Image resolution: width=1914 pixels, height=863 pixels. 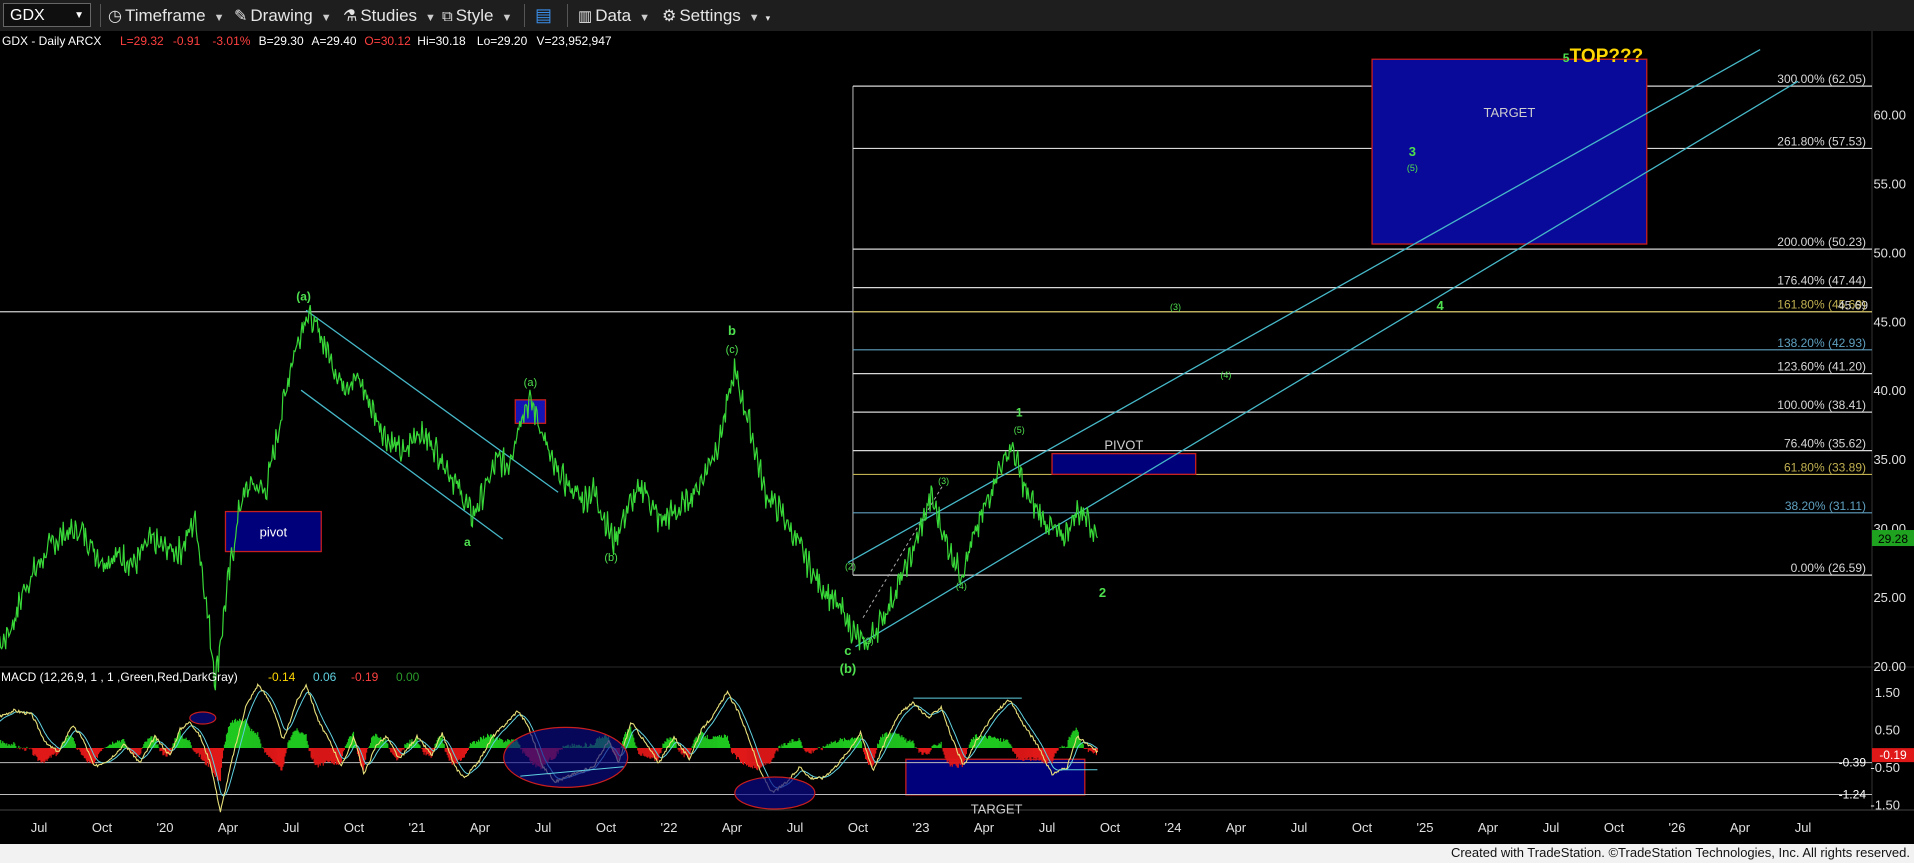 What do you see at coordinates (1821, 141) in the screenshot?
I see `fib-level-label: 261.80% (57.53)` at bounding box center [1821, 141].